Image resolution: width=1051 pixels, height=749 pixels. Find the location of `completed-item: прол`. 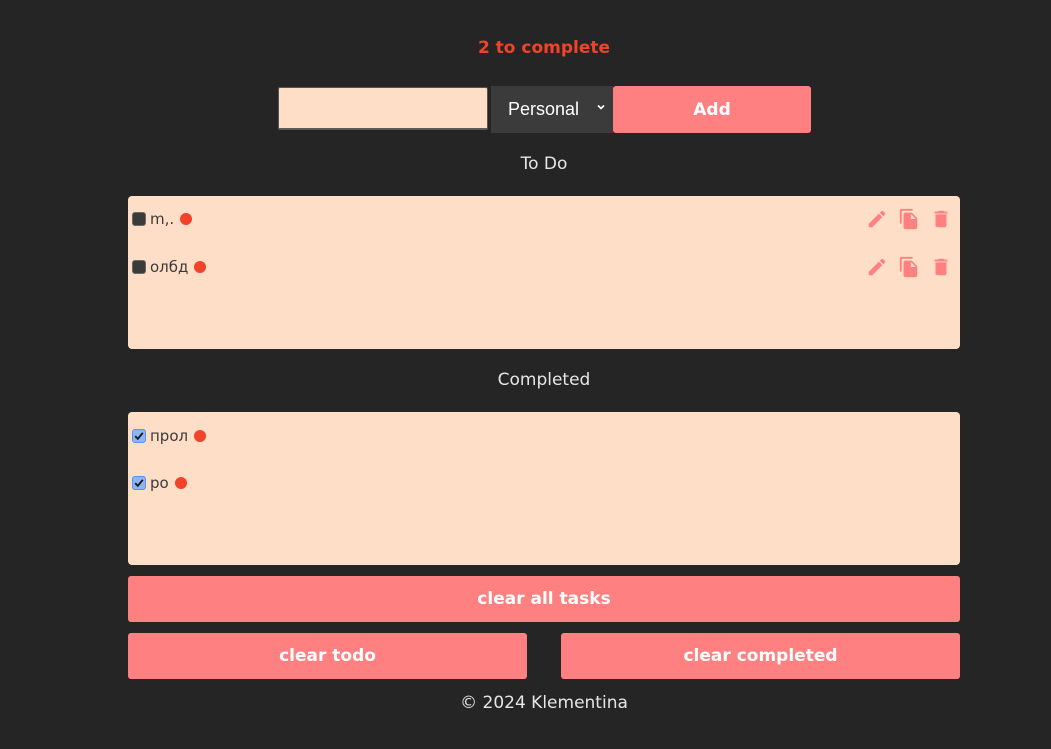

completed-item: прол is located at coordinates (543, 436).